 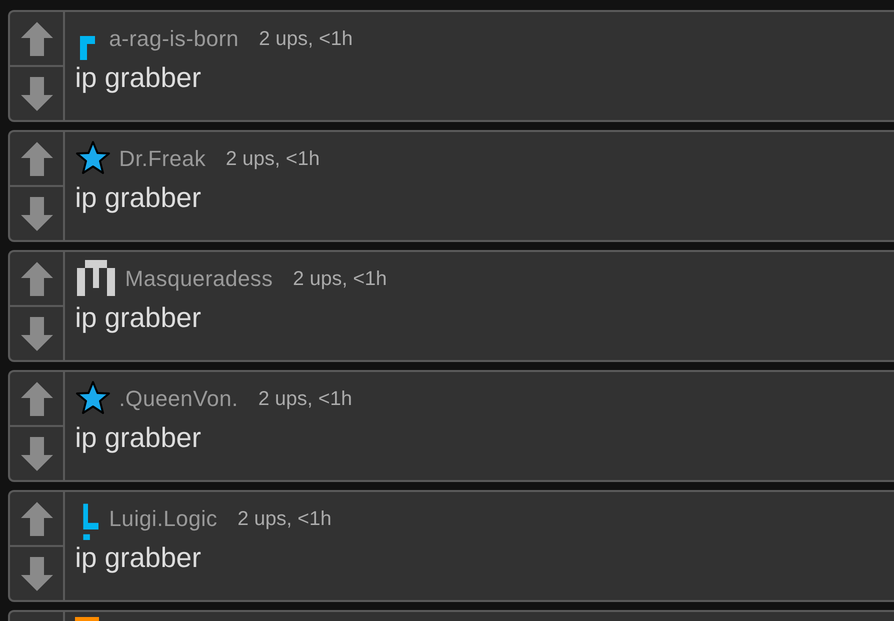 I want to click on author-link: Masqueradess, so click(x=199, y=279).